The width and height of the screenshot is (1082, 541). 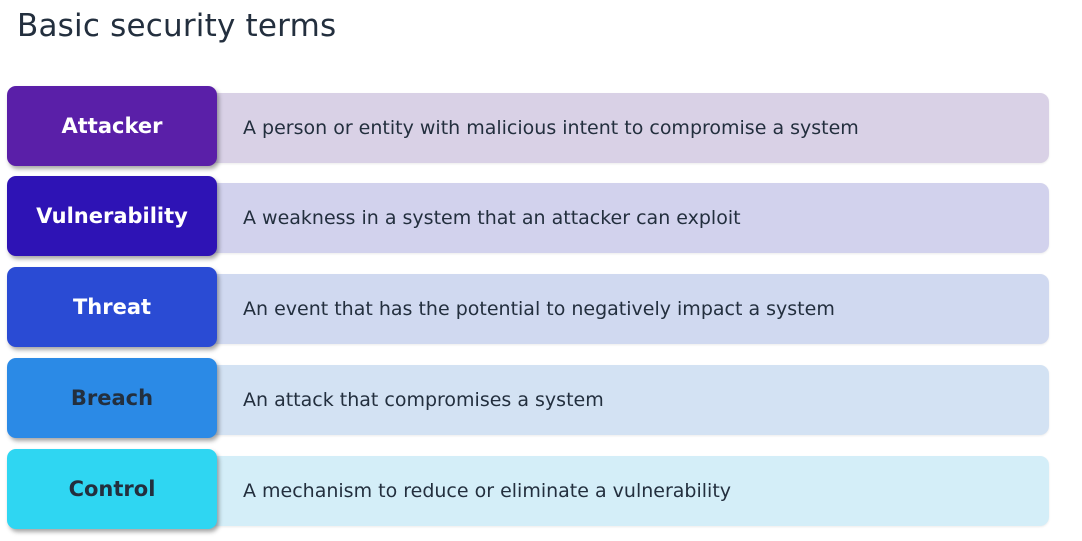 I want to click on term-box: Vulnerability, so click(x=112, y=216).